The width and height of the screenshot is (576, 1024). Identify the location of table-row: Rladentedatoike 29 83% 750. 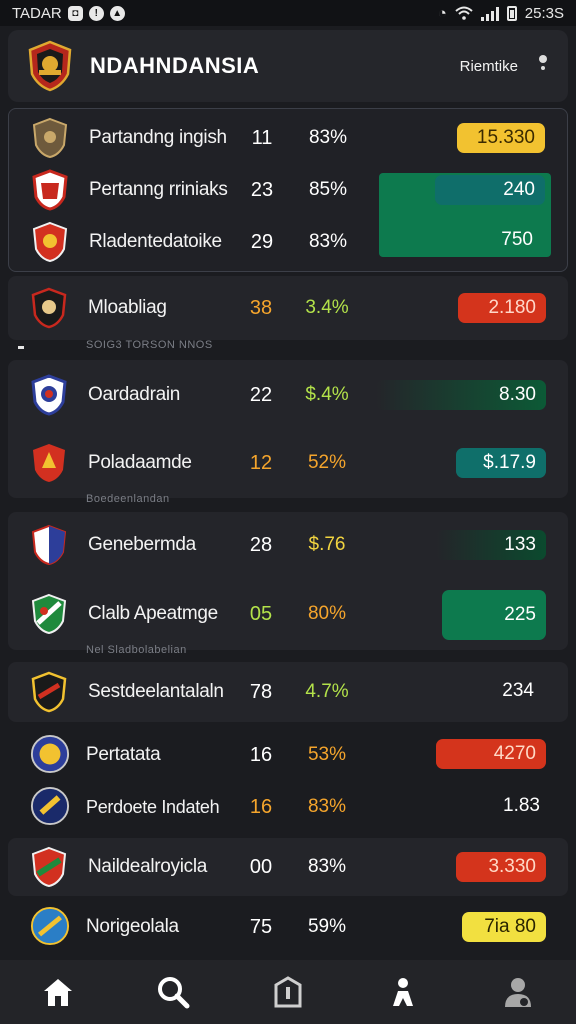
(288, 242).